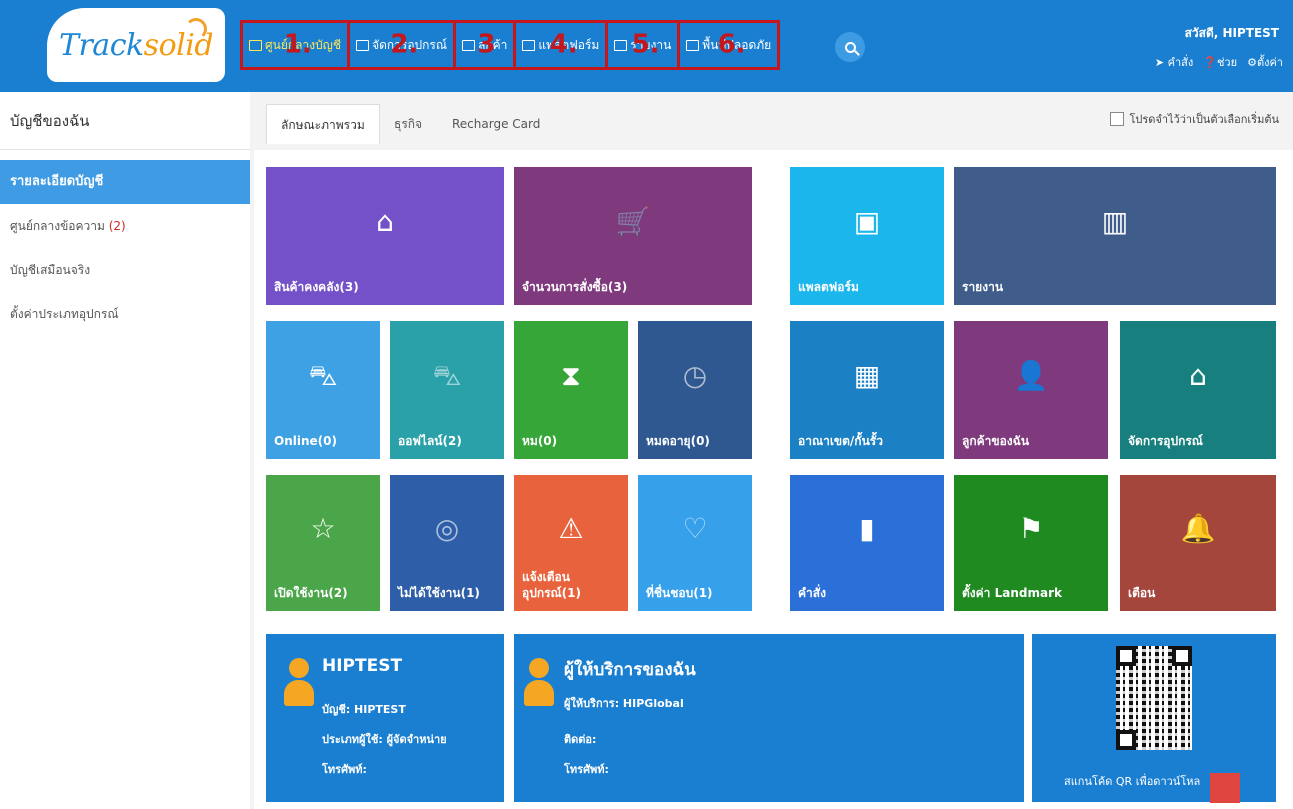 This screenshot has width=1293, height=809. Describe the element at coordinates (323, 529) in the screenshot. I see `star-icon: ☆` at that location.